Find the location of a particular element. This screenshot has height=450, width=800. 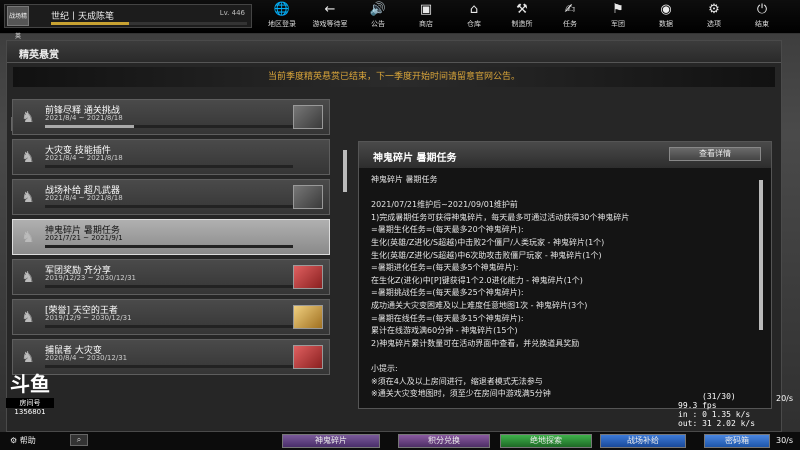

mission-icon: ✍ is located at coordinates (570, 9).